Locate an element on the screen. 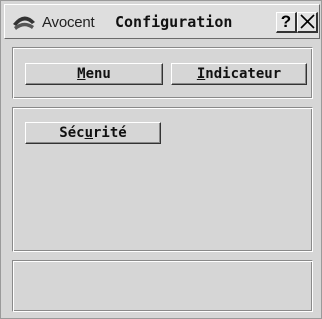 This screenshot has height=319, width=322. close-icon is located at coordinates (307, 21).